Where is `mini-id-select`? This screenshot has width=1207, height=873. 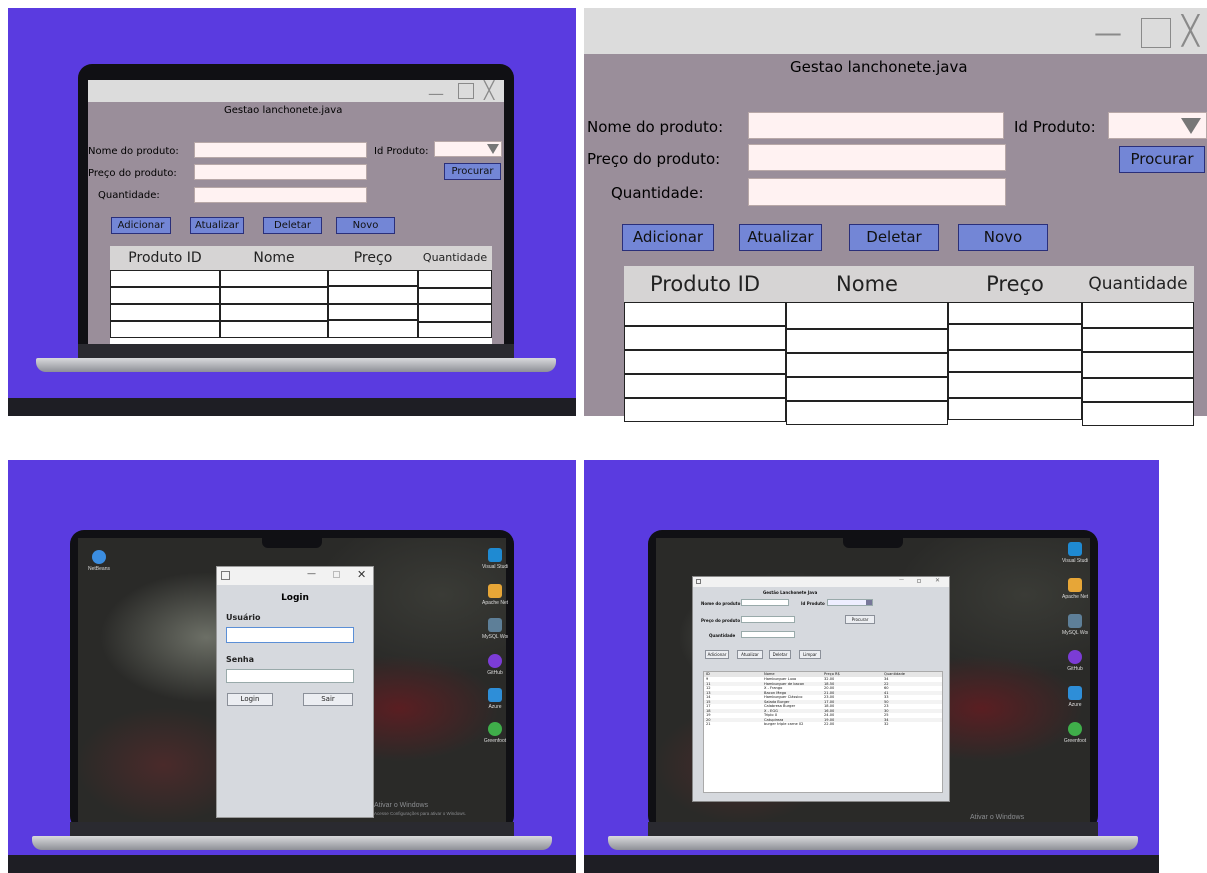
mini-id-select is located at coordinates (850, 602).